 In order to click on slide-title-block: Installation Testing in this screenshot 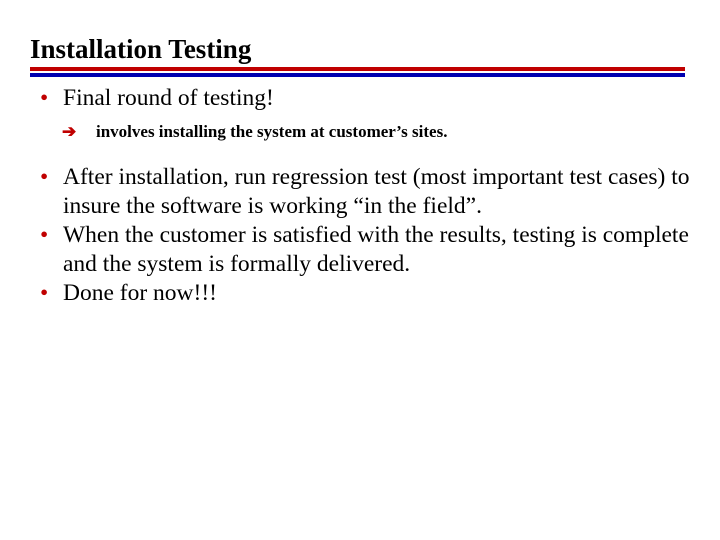, I will do `click(360, 49)`.